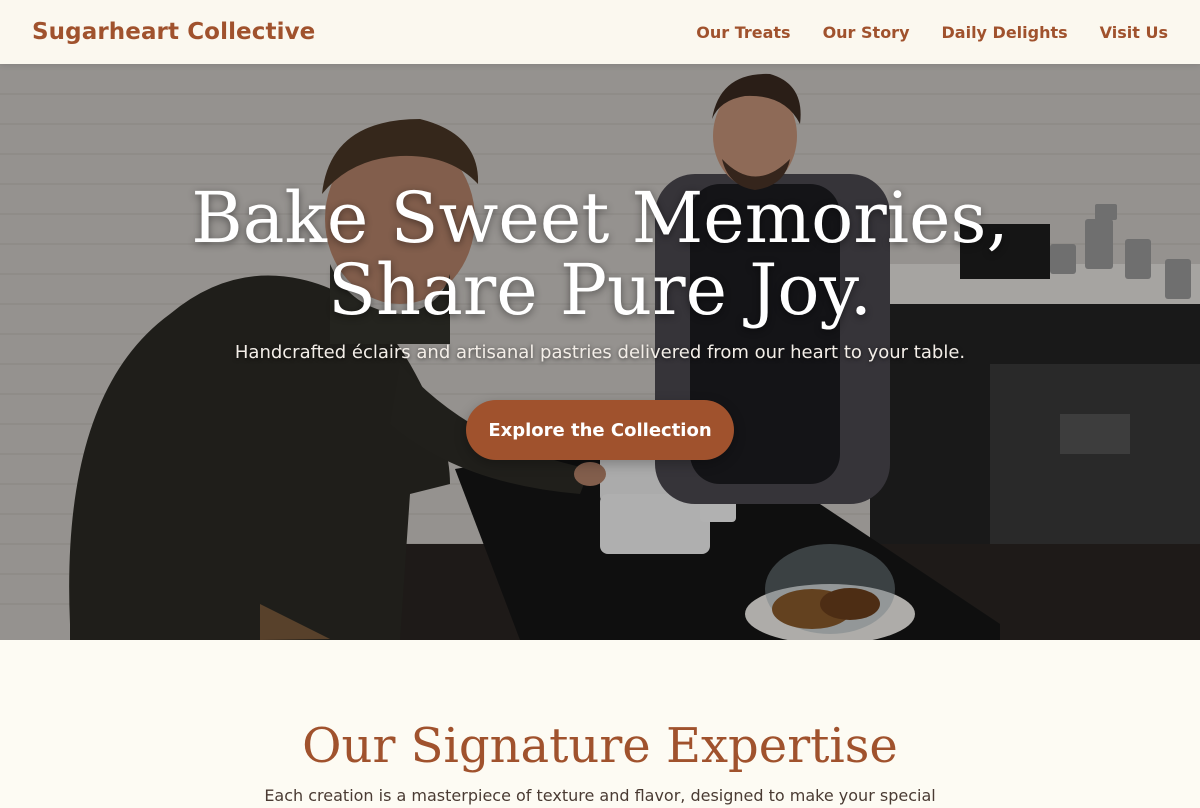 This screenshot has height=808, width=1200. I want to click on nav-link-our-story: Our Story, so click(866, 32).